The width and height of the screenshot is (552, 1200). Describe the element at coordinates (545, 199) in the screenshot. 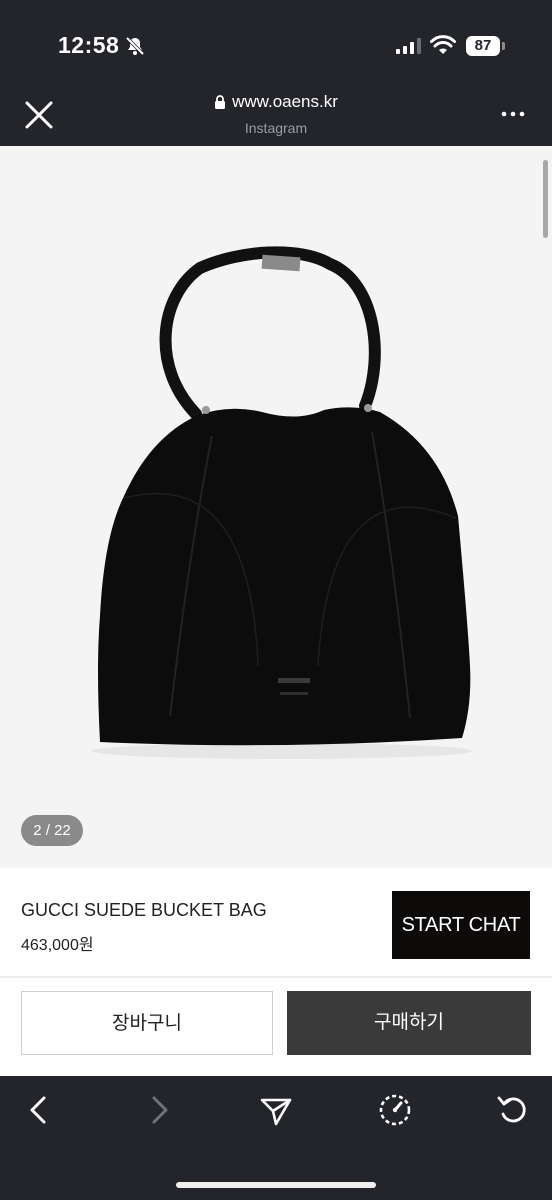

I see `scrollbar` at that location.